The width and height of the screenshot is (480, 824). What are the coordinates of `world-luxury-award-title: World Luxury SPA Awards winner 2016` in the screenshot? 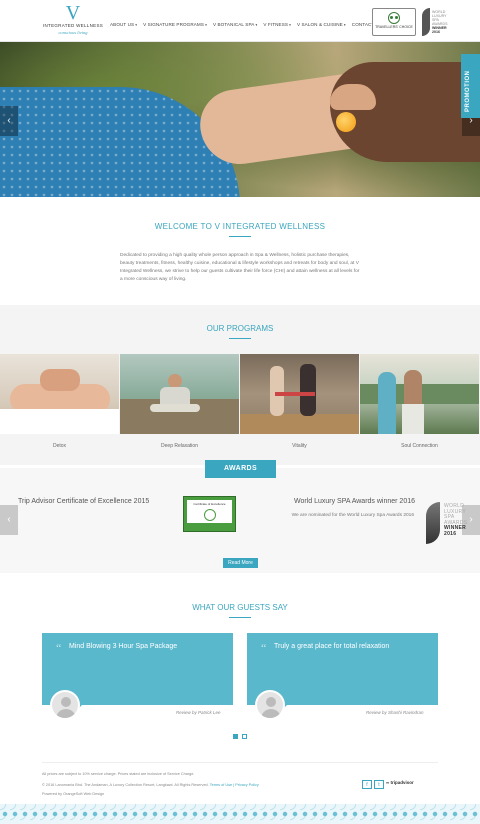 It's located at (354, 501).